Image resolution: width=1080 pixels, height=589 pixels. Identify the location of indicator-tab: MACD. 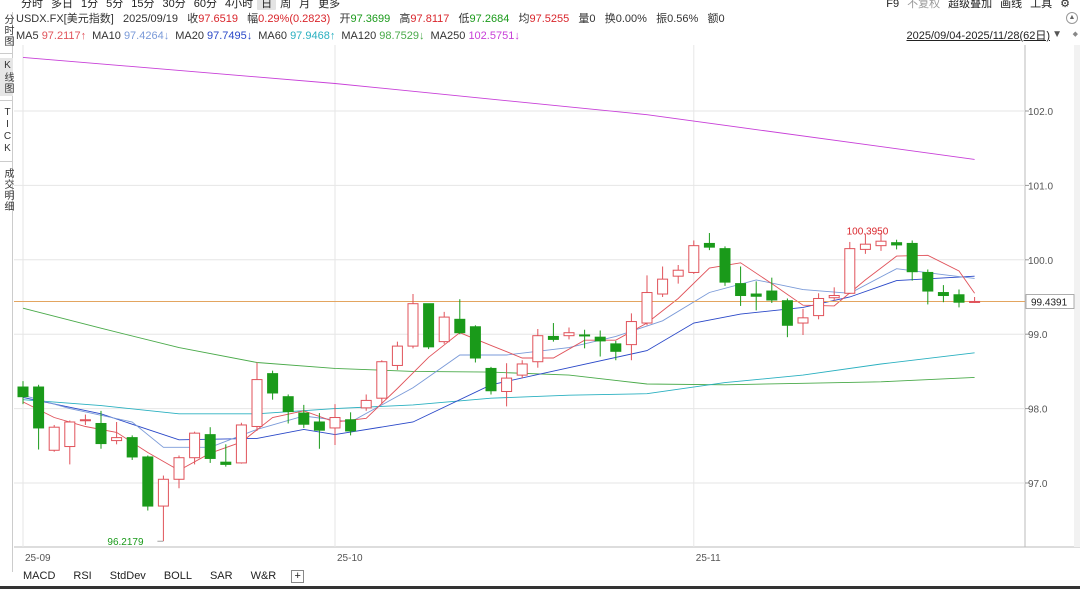
(39, 576).